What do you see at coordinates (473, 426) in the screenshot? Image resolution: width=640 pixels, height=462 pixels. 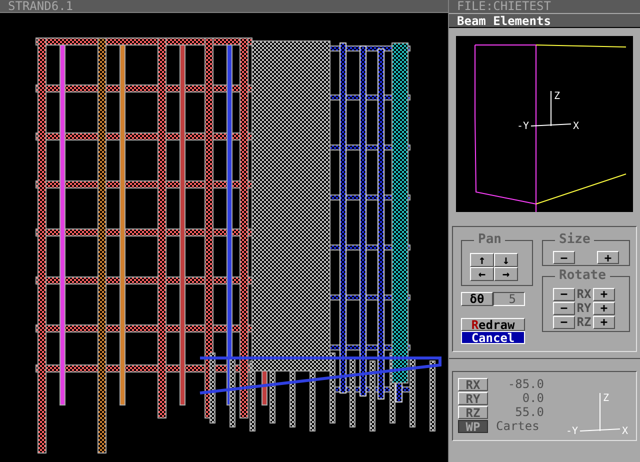 I see `info-label: WP` at bounding box center [473, 426].